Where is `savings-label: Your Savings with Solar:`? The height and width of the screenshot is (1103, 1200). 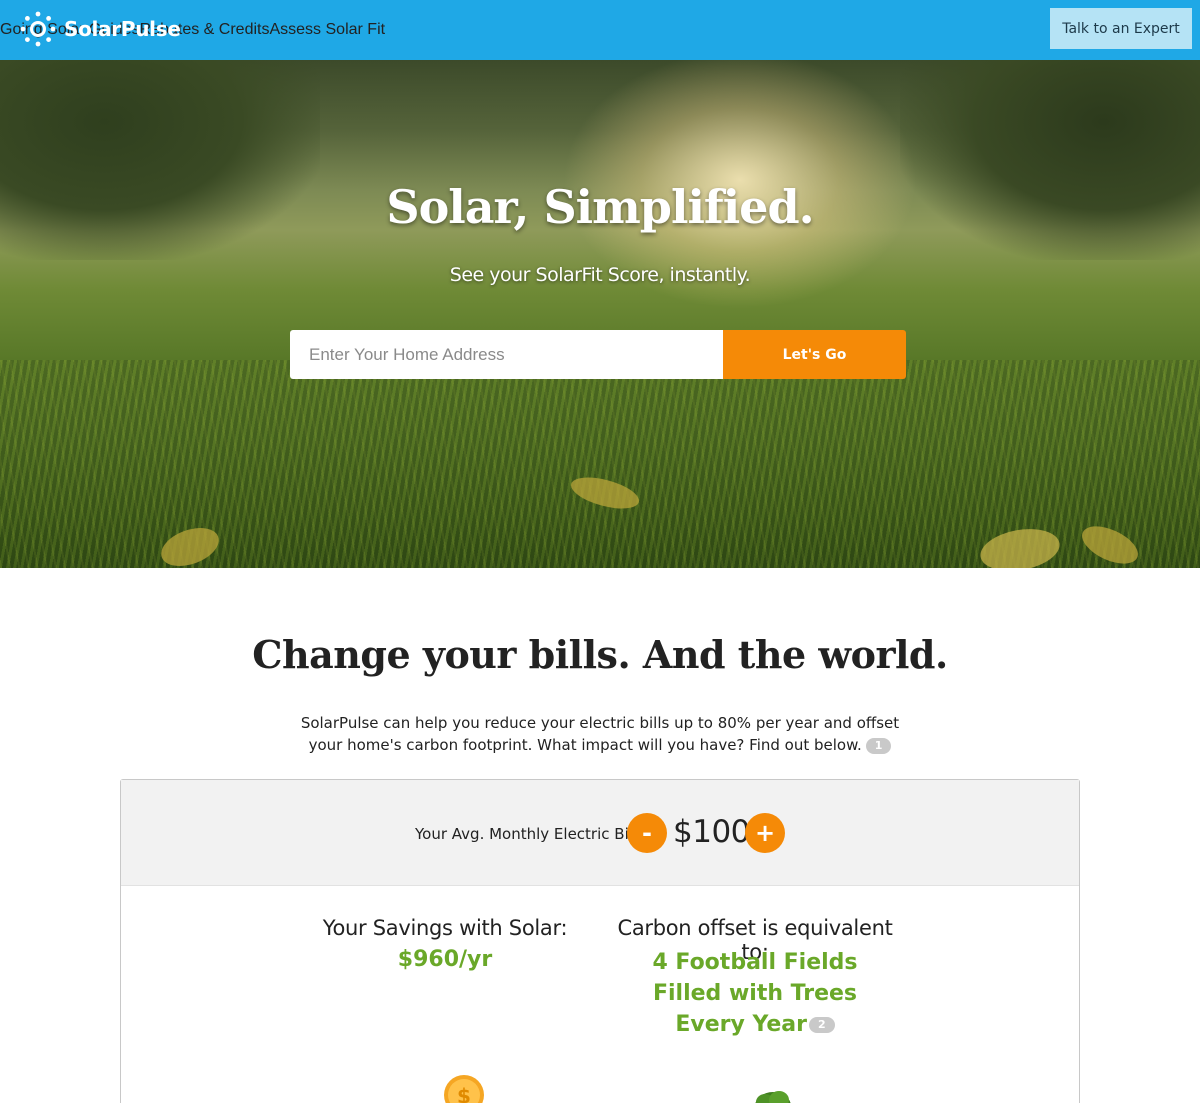
savings-label: Your Savings with Solar: is located at coordinates (445, 928).